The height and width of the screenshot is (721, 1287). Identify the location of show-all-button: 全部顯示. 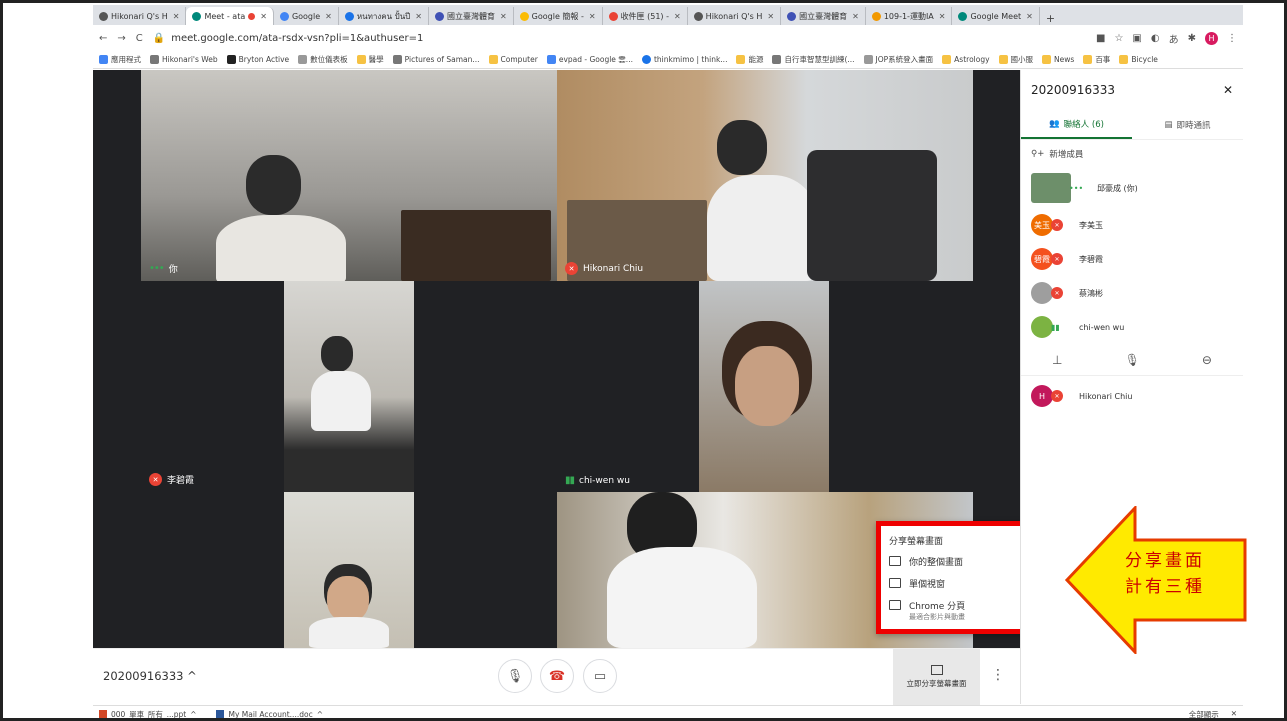
(1204, 714).